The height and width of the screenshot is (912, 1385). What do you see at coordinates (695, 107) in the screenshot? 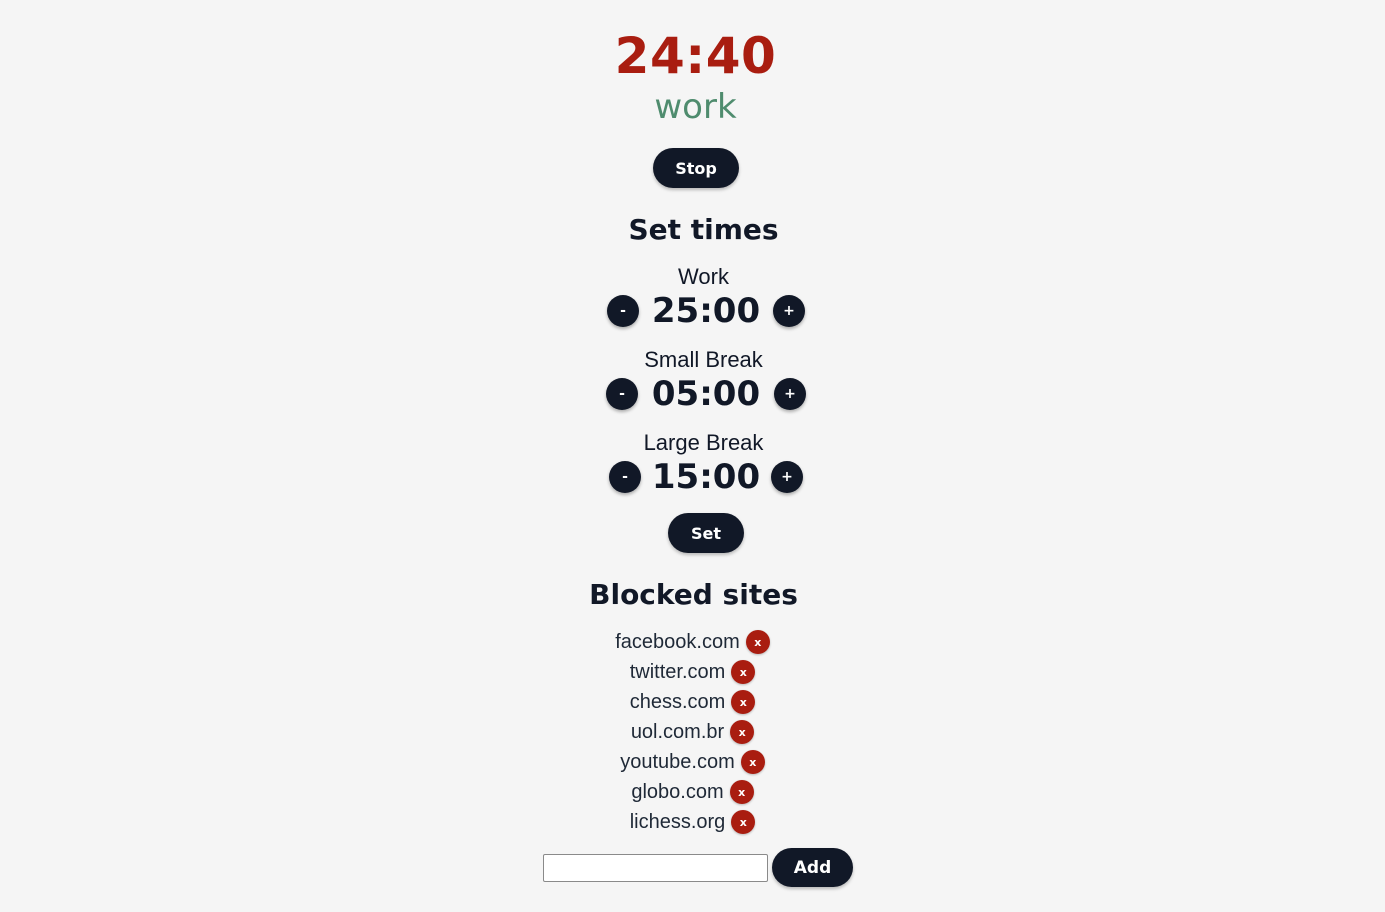
I see `timer-mode-label: work` at bounding box center [695, 107].